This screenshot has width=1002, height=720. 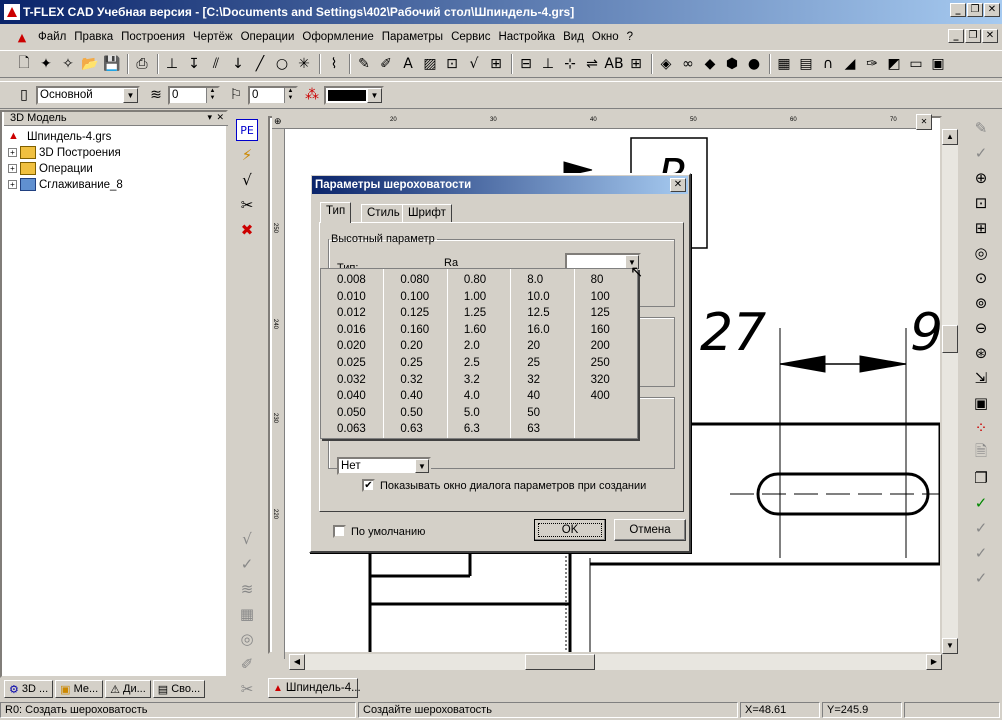 What do you see at coordinates (470, 37) in the screenshot?
I see `menu-service: Сервис` at bounding box center [470, 37].